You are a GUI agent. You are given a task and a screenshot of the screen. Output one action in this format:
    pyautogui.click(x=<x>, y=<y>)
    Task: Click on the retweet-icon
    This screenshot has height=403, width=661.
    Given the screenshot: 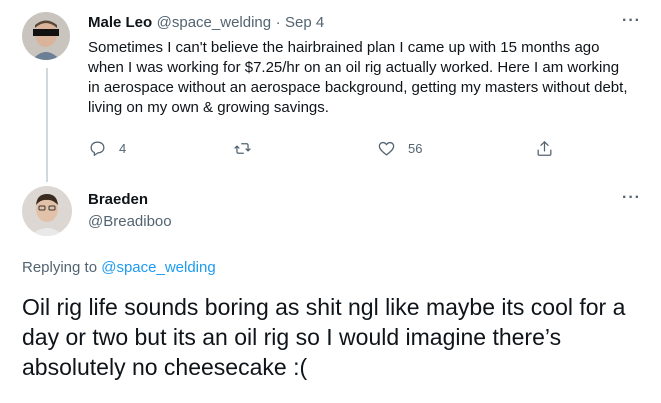 What is the action you would take?
    pyautogui.click(x=242, y=148)
    